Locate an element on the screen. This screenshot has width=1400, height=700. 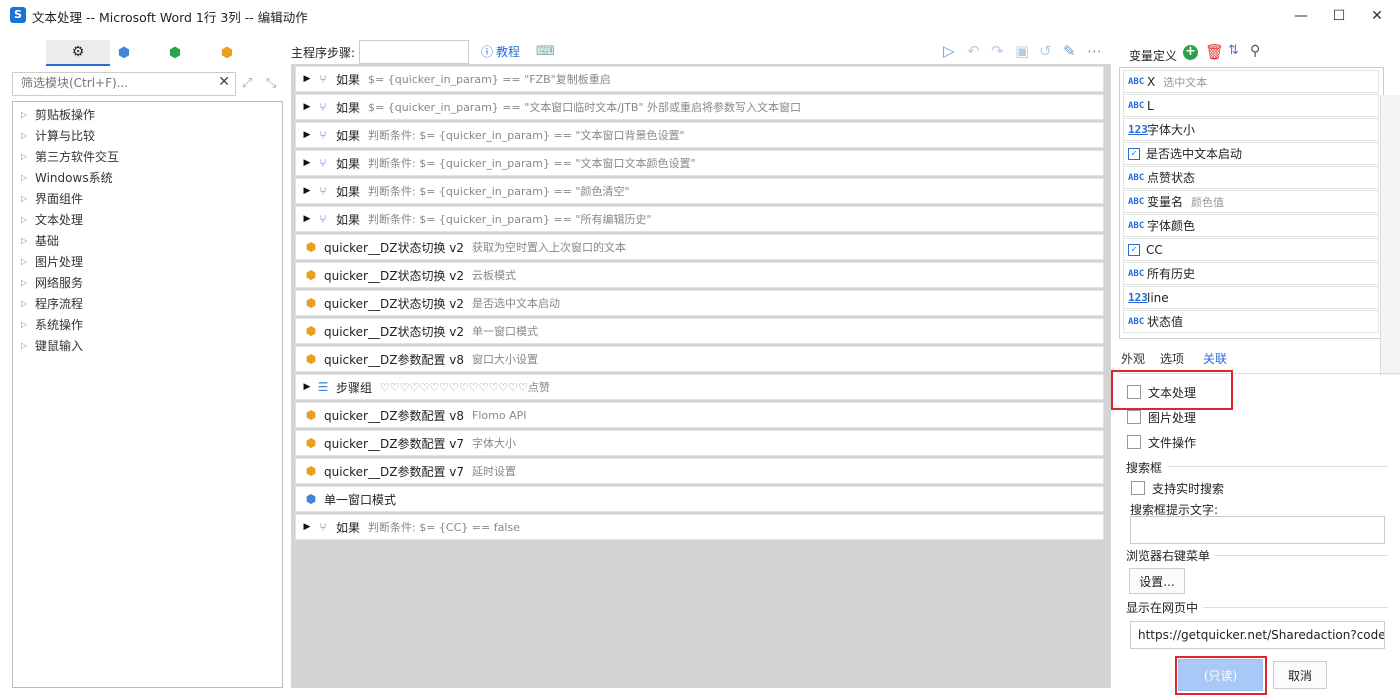
save-icon: ▣ is located at coordinates (1022, 51).